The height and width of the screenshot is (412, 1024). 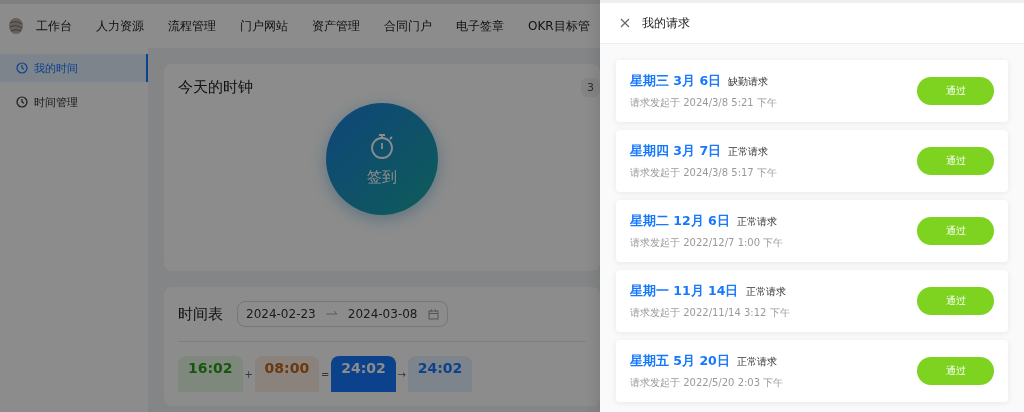 I want to click on operator-sign: =, so click(x=325, y=374).